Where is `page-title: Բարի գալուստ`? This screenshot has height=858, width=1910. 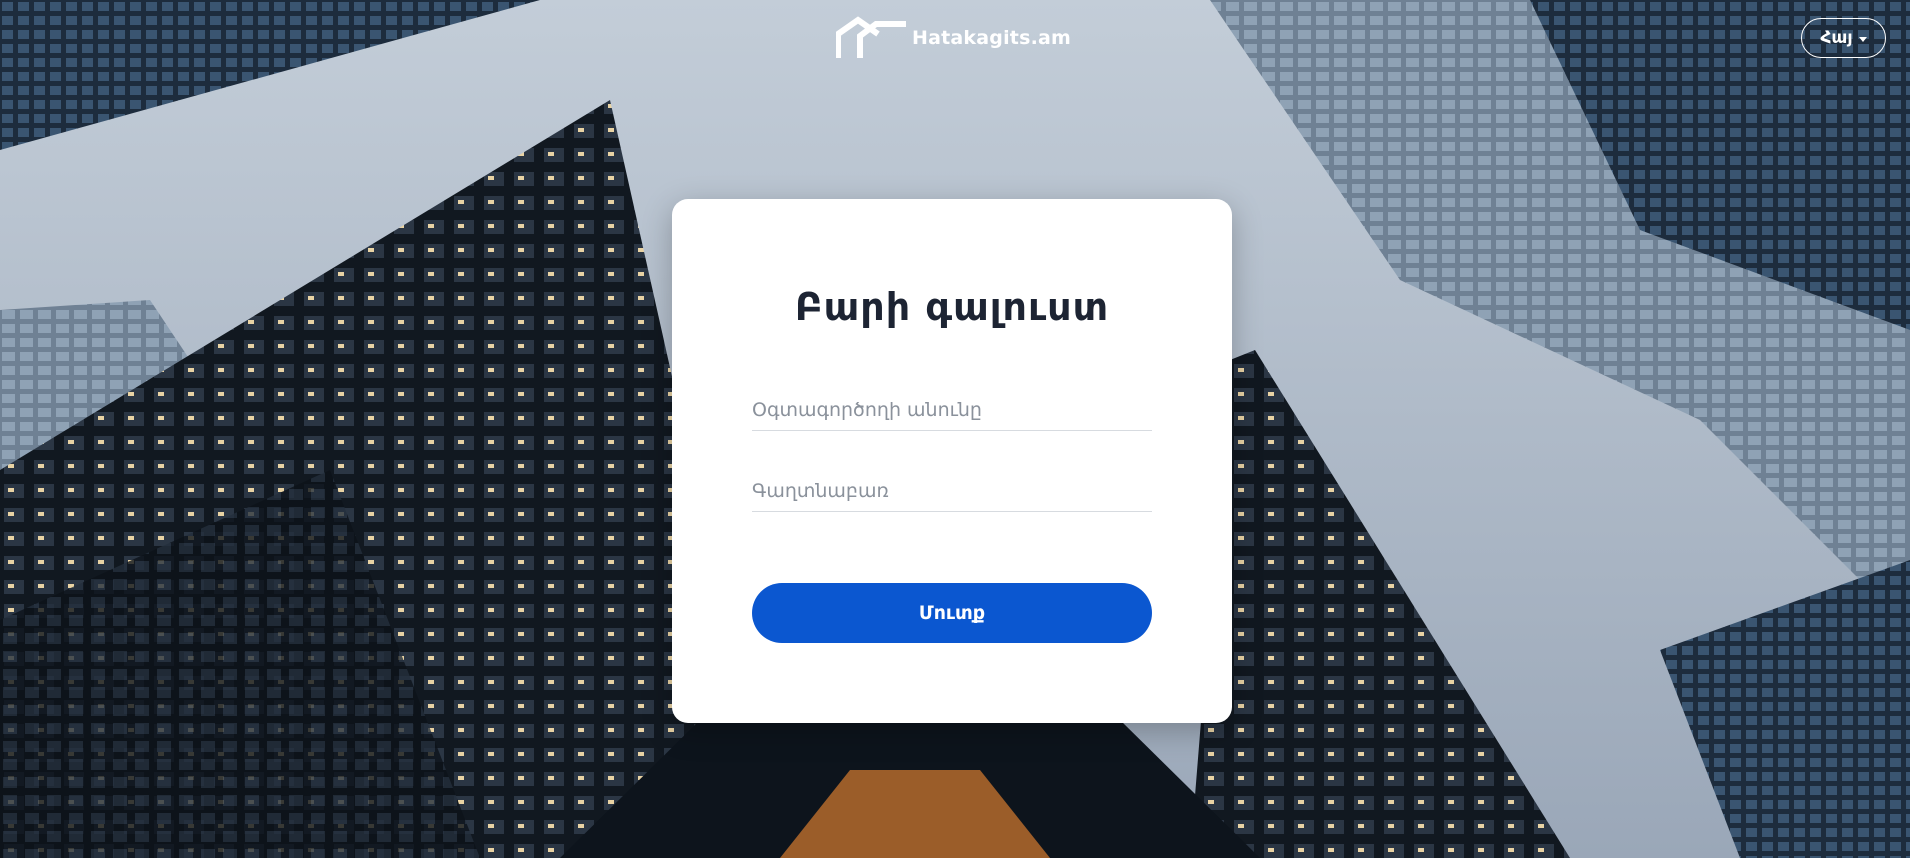
page-title: Բարի գալուստ is located at coordinates (952, 307).